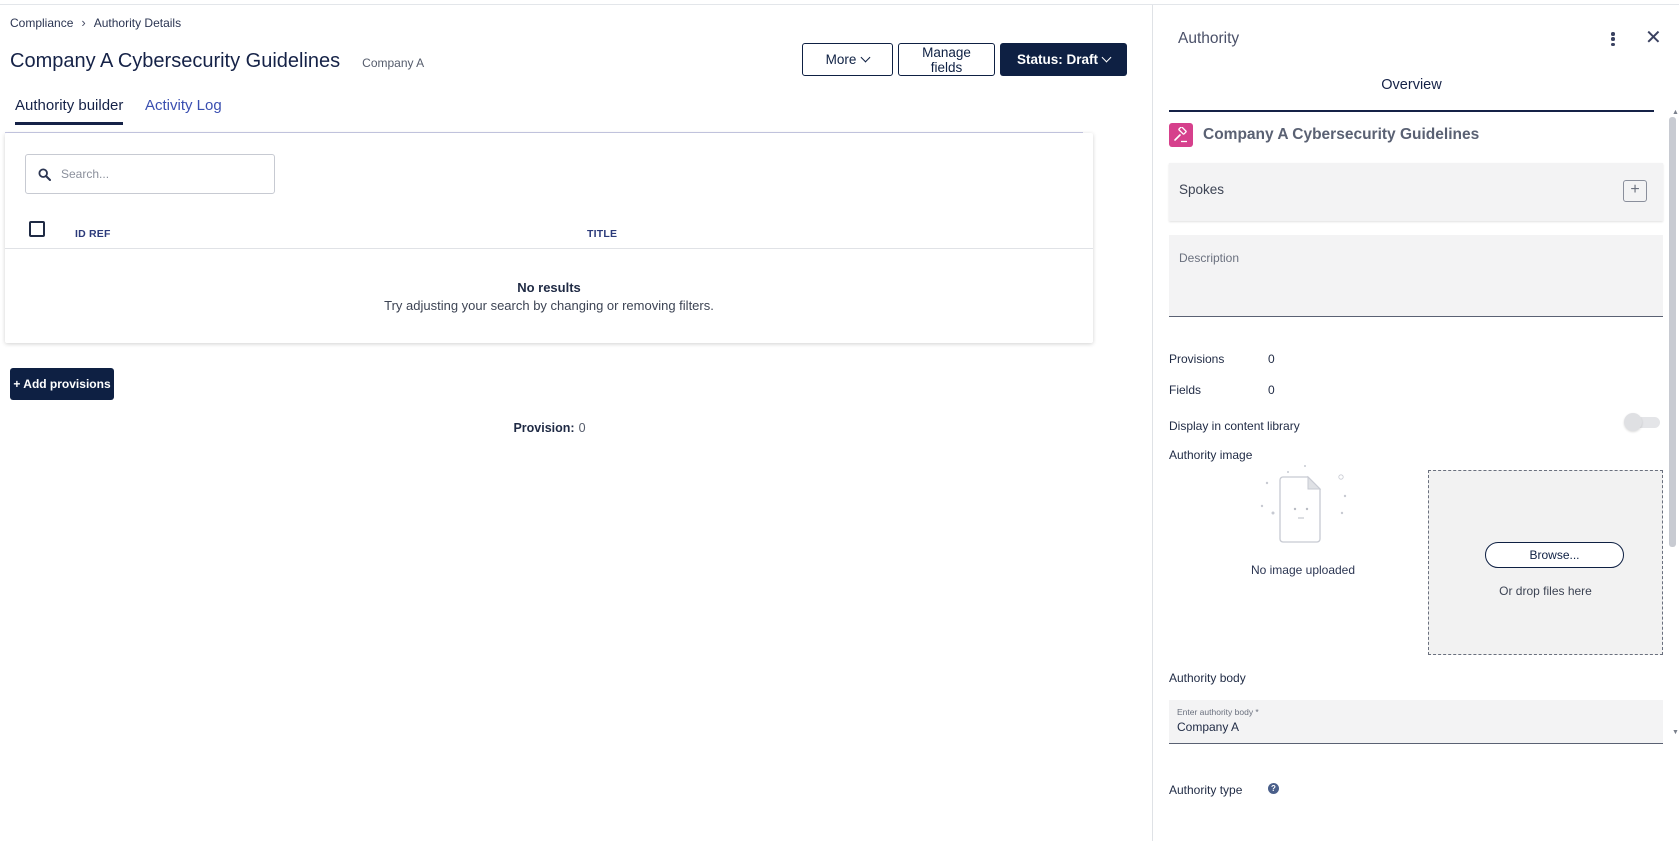 The image size is (1679, 841). Describe the element at coordinates (1218, 712) in the screenshot. I see `authority-body-field-label: Enter authority body *` at that location.